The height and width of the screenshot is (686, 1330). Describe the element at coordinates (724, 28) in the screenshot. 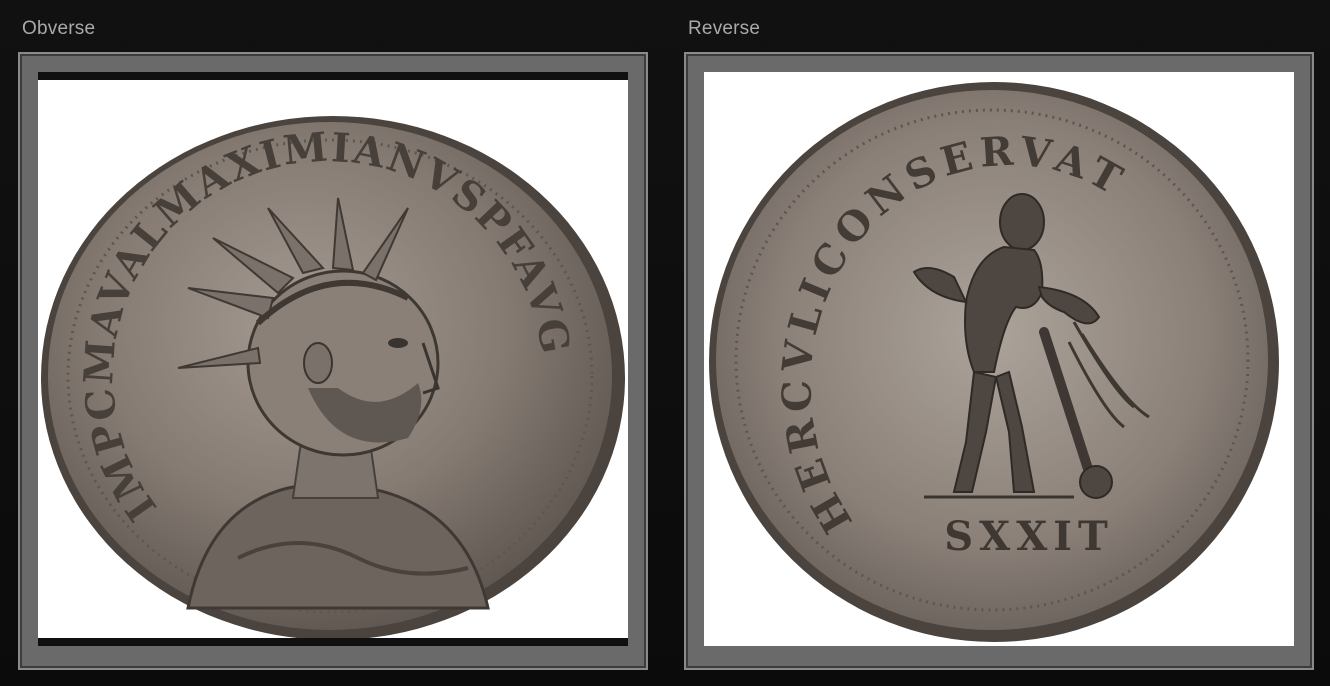

I see `reverse-label: Reverse` at that location.